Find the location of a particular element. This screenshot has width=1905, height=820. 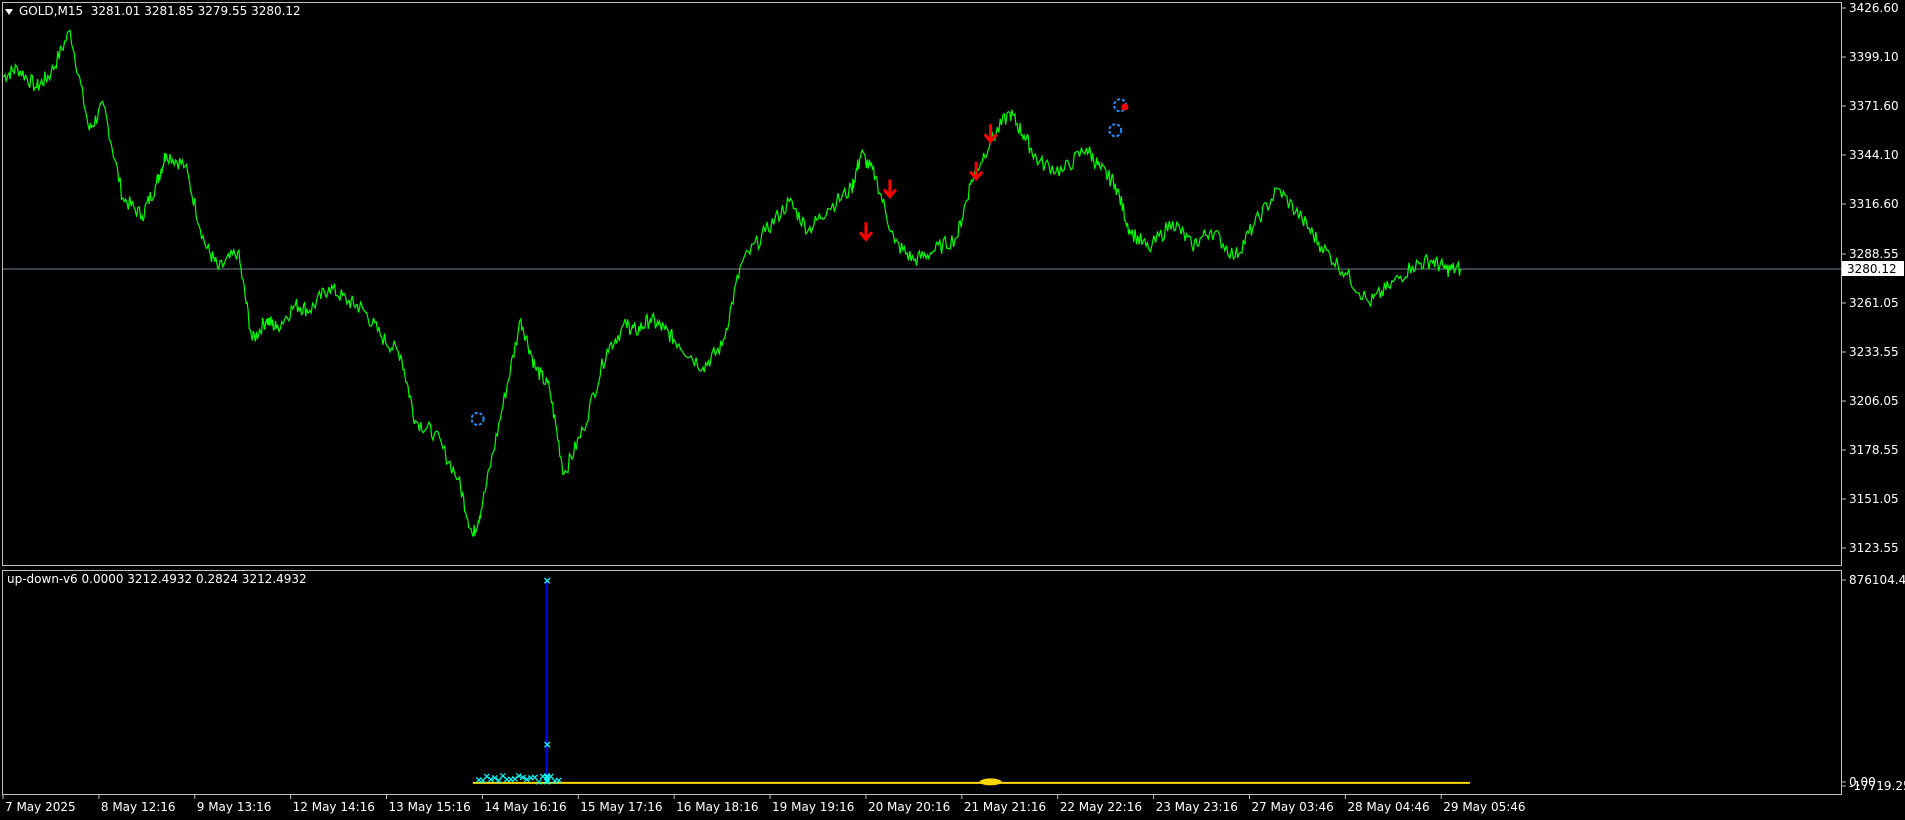

sub-y-tick-label: 876104.42 is located at coordinates (1877, 580).